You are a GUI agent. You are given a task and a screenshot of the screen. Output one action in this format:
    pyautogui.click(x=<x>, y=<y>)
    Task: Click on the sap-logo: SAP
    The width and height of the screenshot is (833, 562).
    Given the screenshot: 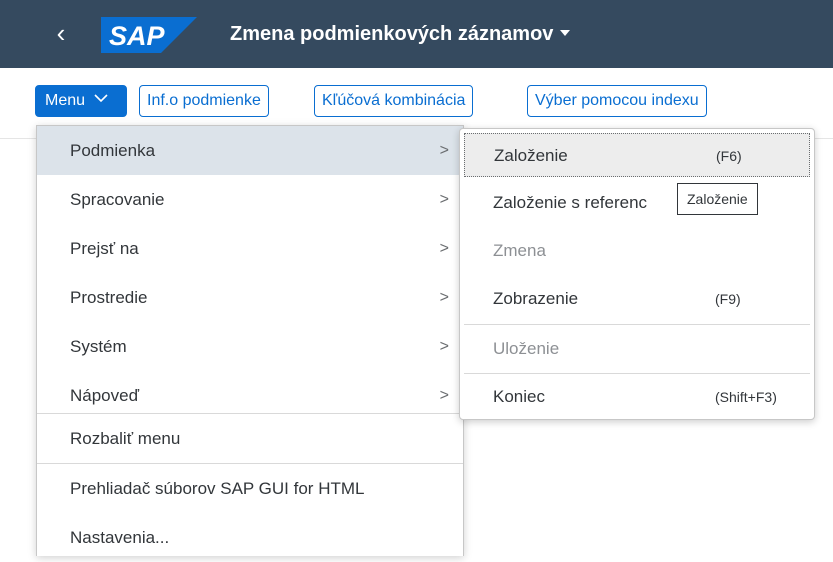 What is the action you would take?
    pyautogui.click(x=149, y=35)
    